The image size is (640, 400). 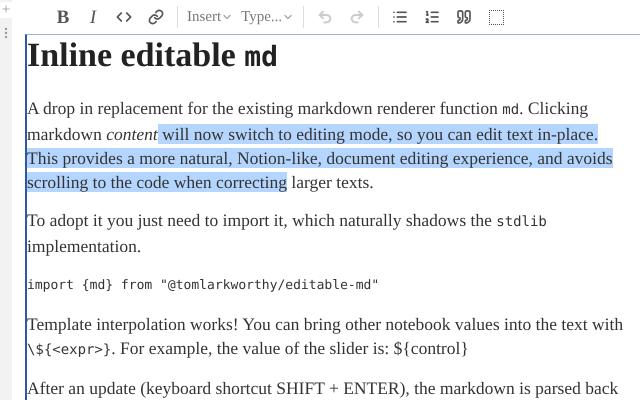 What do you see at coordinates (124, 17) in the screenshot?
I see `code-icon` at bounding box center [124, 17].